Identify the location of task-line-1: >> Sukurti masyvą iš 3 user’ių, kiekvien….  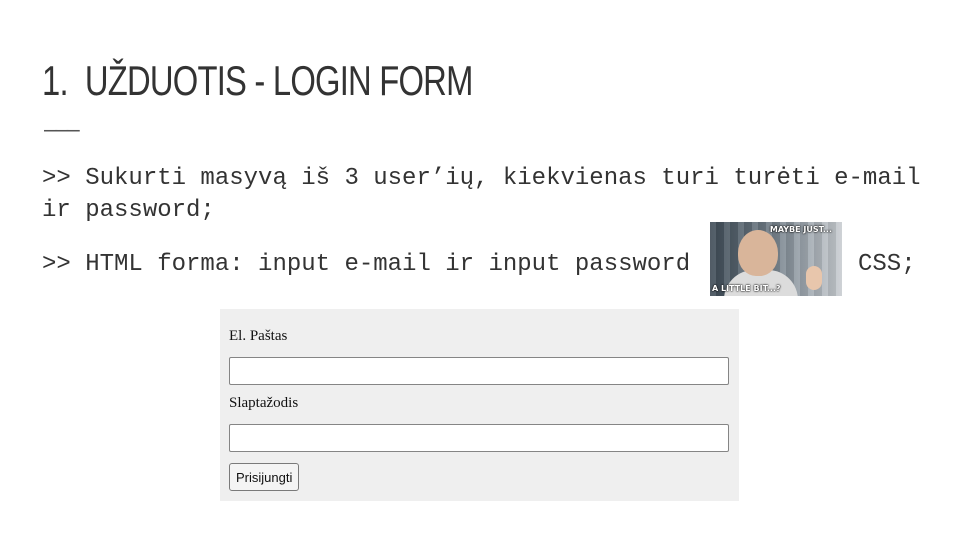
(481, 178).